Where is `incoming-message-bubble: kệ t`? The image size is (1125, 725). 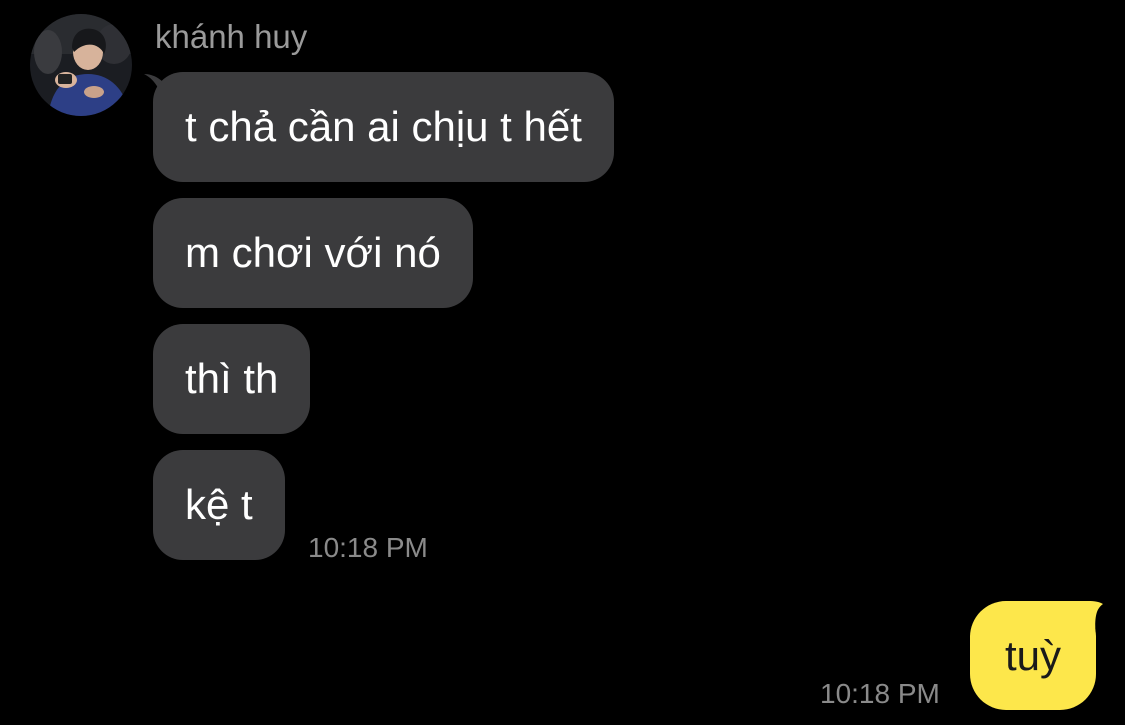
incoming-message-bubble: kệ t is located at coordinates (219, 505).